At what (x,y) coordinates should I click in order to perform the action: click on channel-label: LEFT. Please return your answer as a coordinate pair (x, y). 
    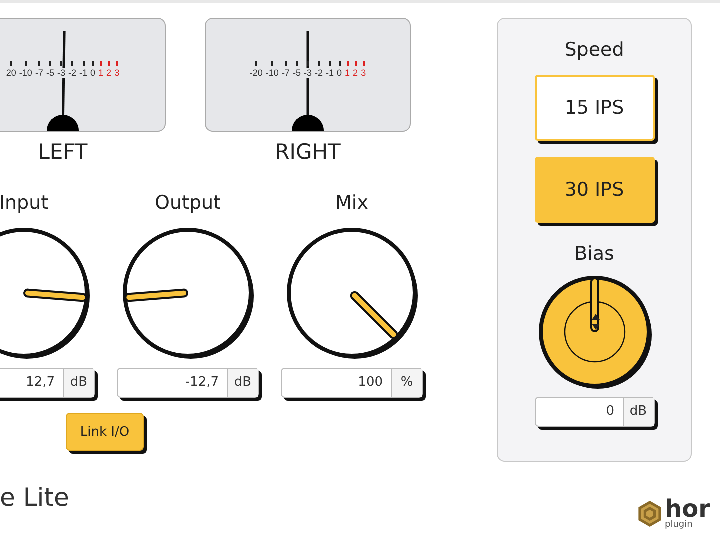
    Looking at the image, I should click on (63, 152).